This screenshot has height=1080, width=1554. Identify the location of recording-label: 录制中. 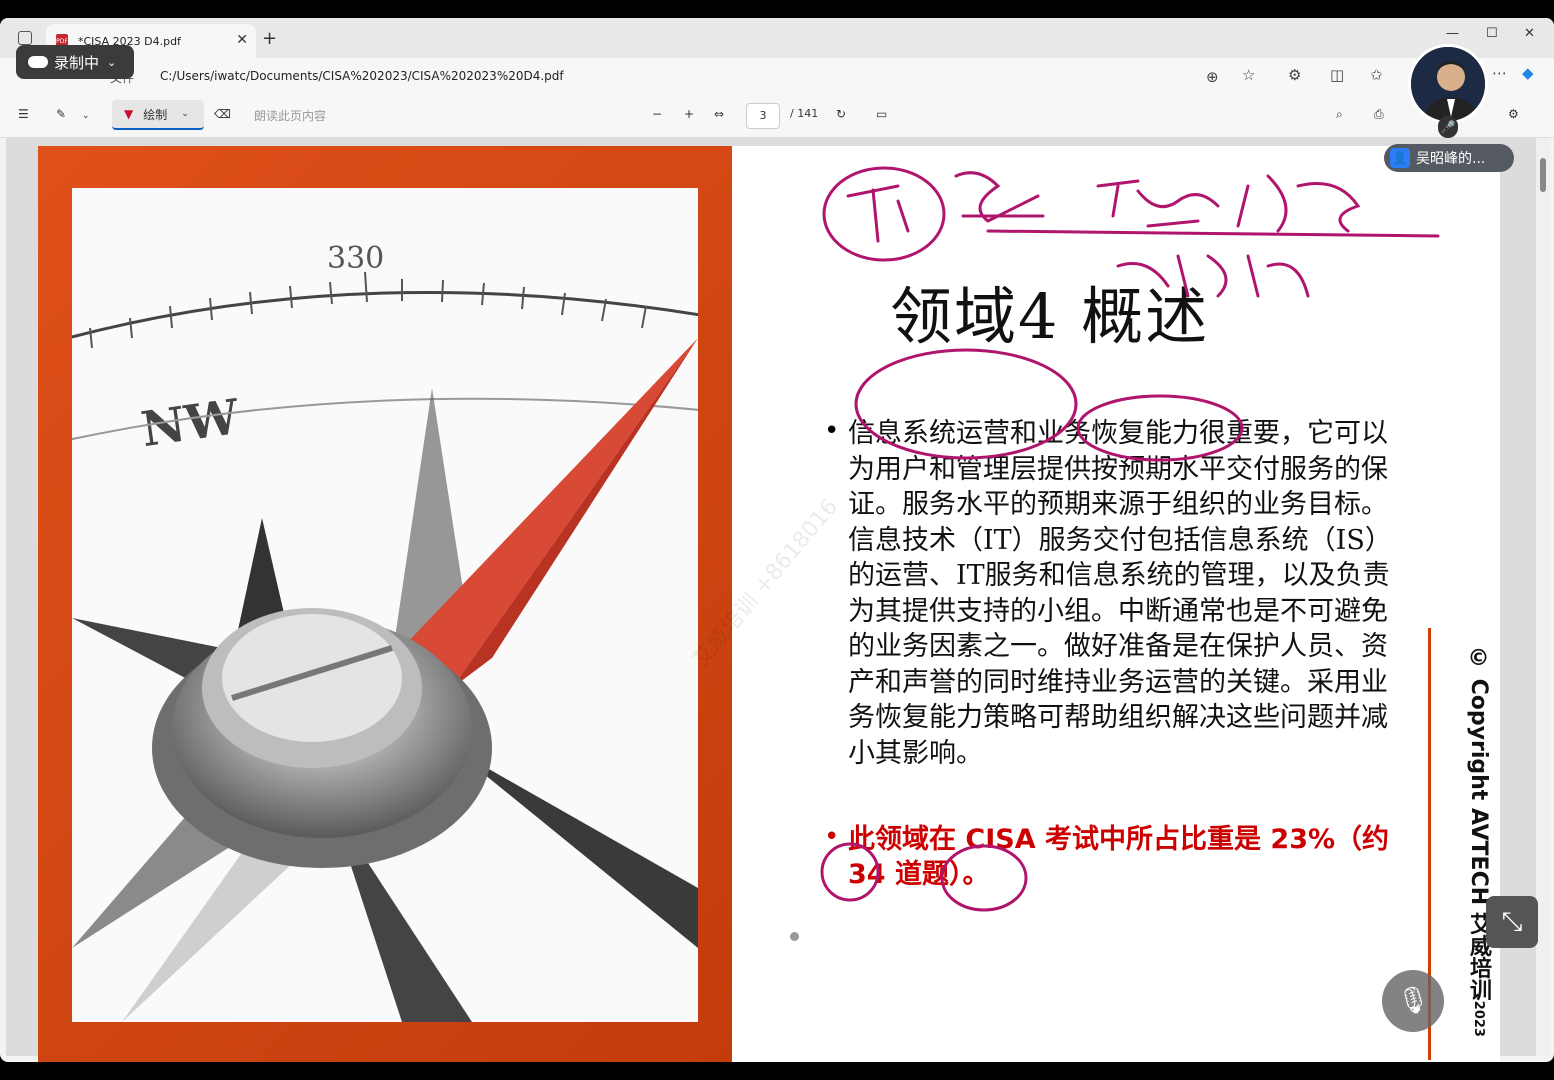
(77, 62).